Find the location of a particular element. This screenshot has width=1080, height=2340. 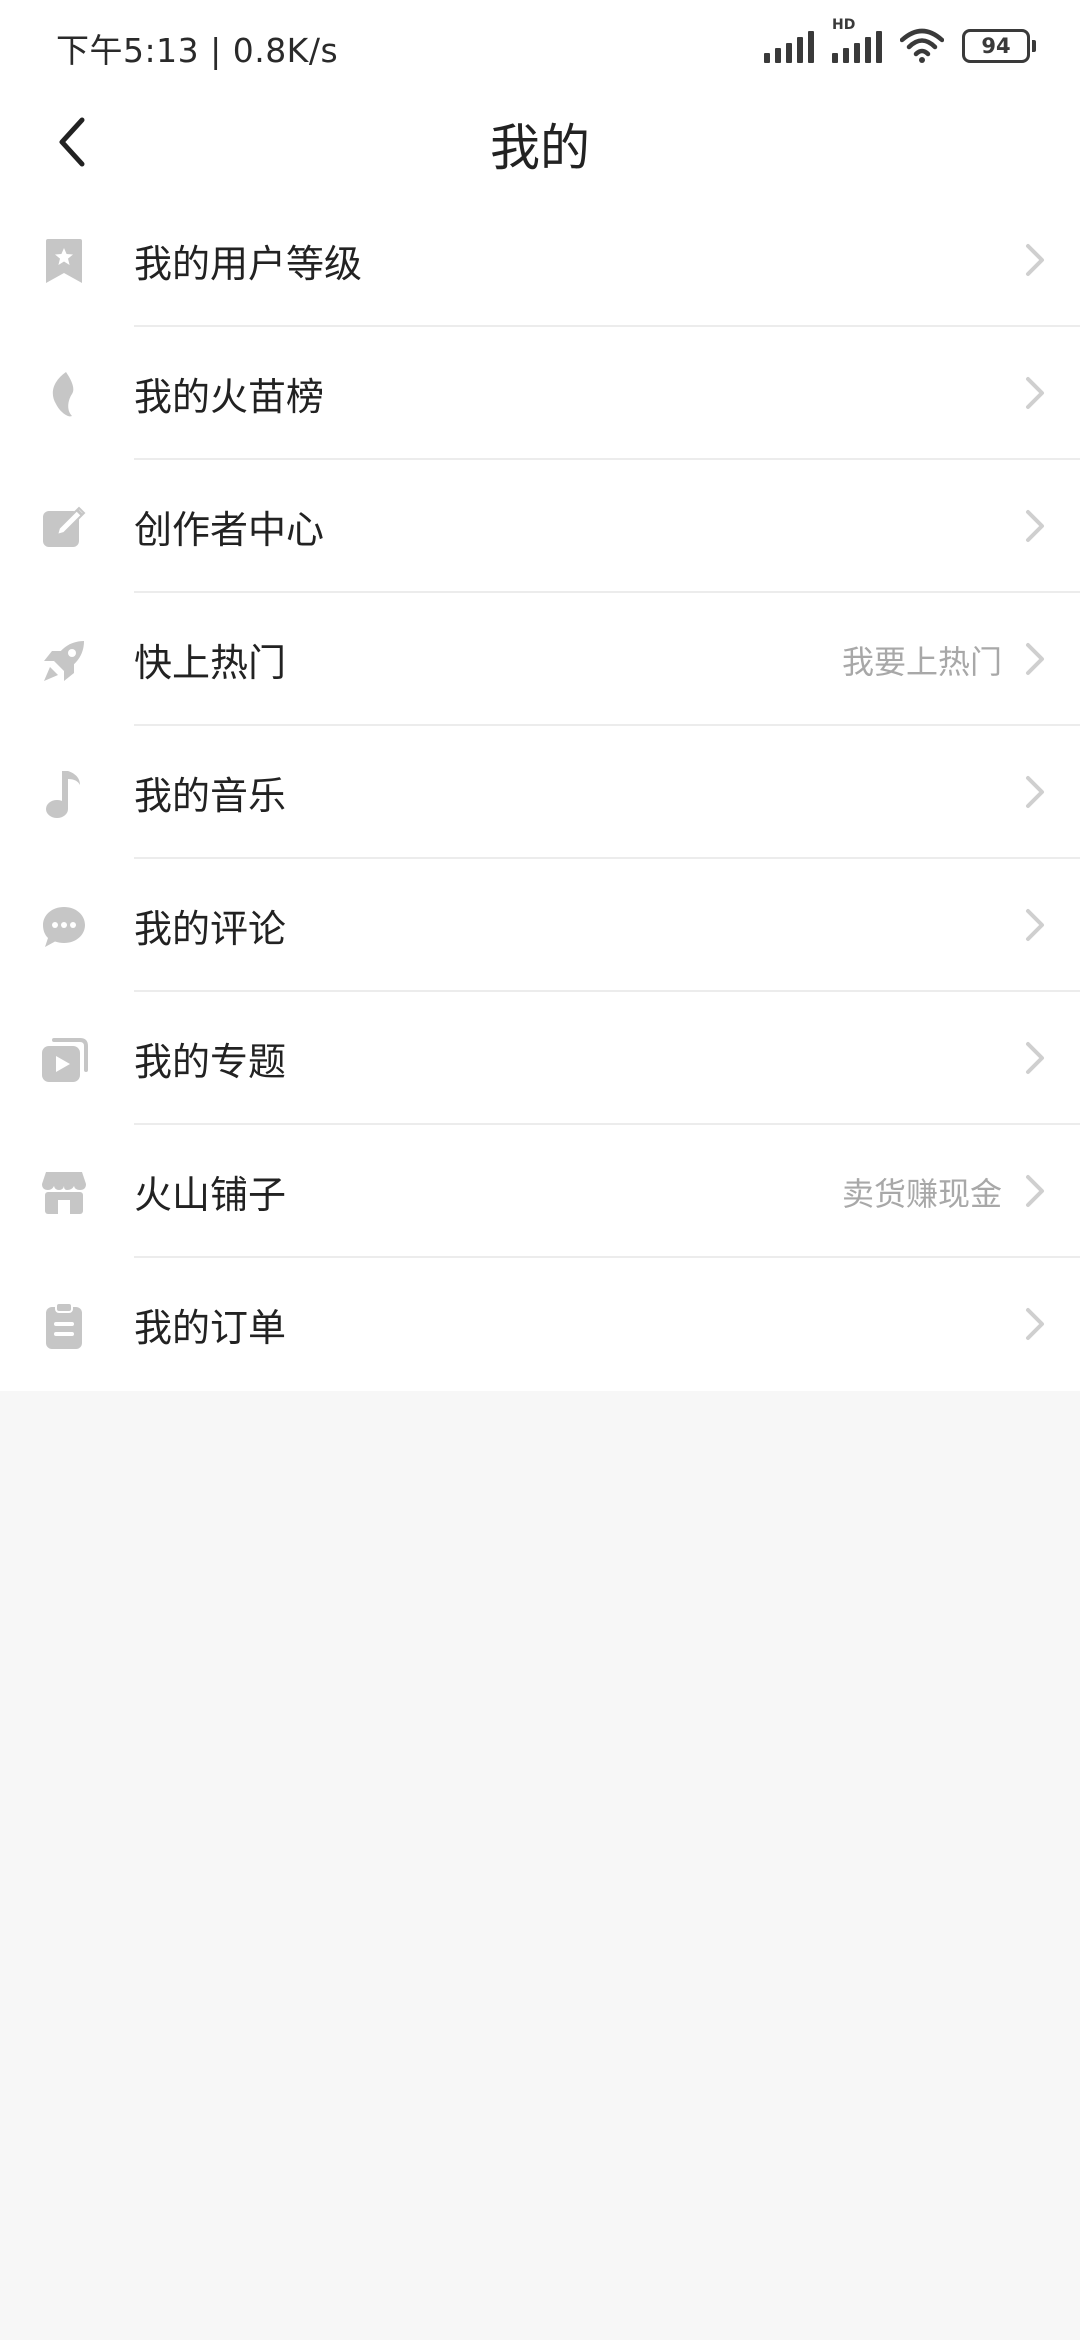

menu-item-label: 我的订单 is located at coordinates (210, 1328).